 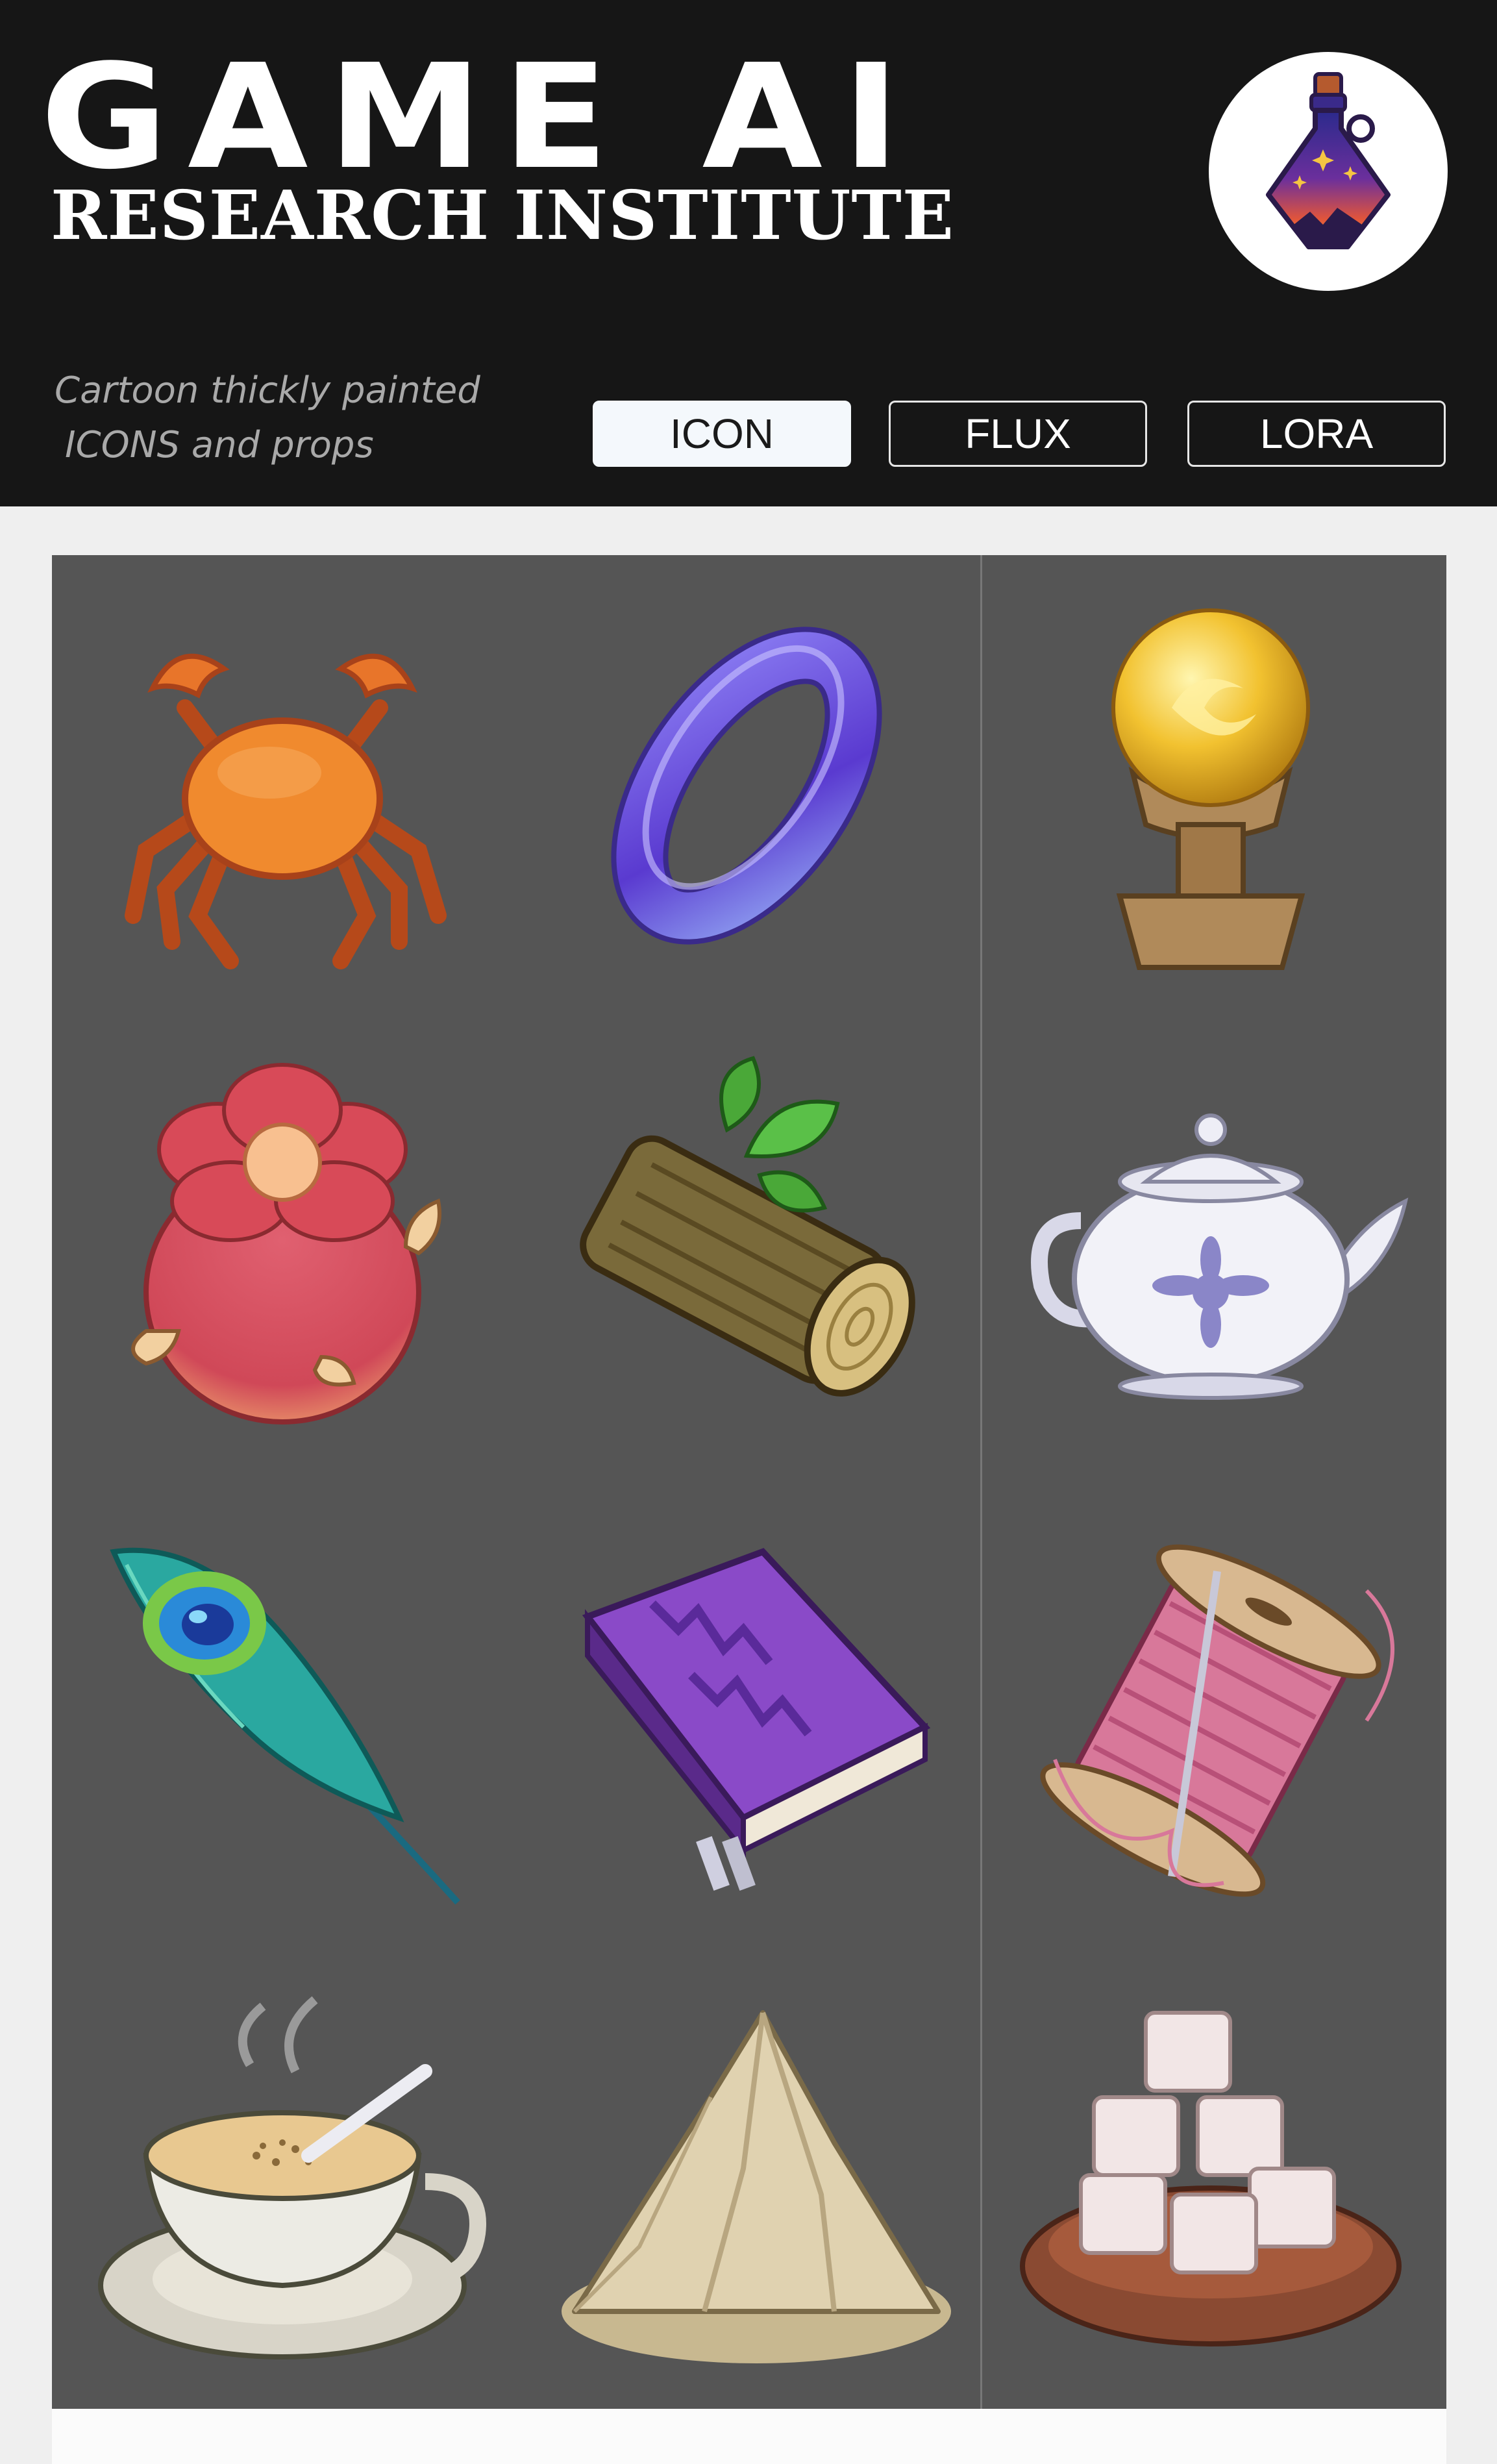 What do you see at coordinates (757, 1720) in the screenshot?
I see `purple-book-icon` at bounding box center [757, 1720].